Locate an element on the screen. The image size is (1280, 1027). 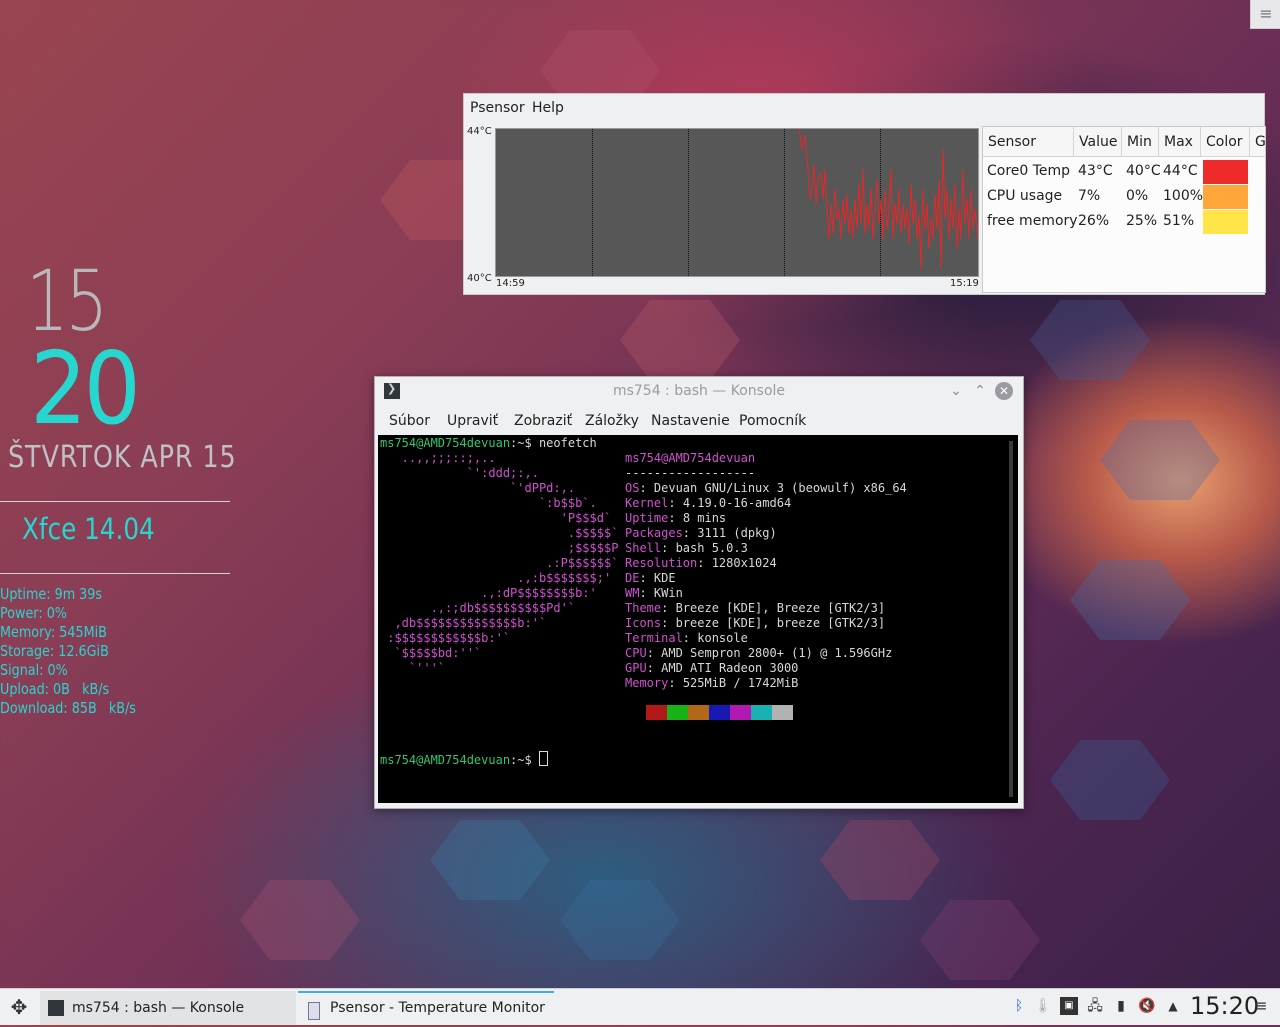
screenshot-icon: ▣ is located at coordinates (1069, 1006).